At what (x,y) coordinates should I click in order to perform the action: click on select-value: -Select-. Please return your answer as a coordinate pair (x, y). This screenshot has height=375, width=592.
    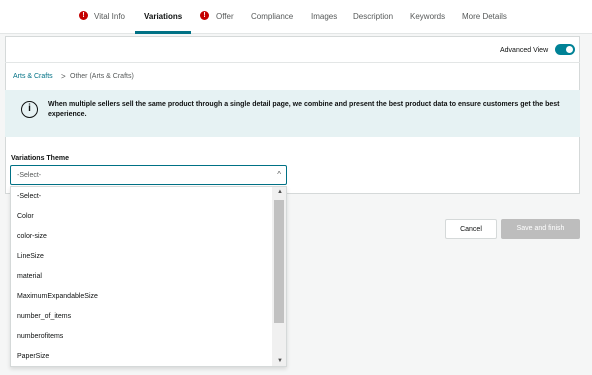
    Looking at the image, I should click on (29, 175).